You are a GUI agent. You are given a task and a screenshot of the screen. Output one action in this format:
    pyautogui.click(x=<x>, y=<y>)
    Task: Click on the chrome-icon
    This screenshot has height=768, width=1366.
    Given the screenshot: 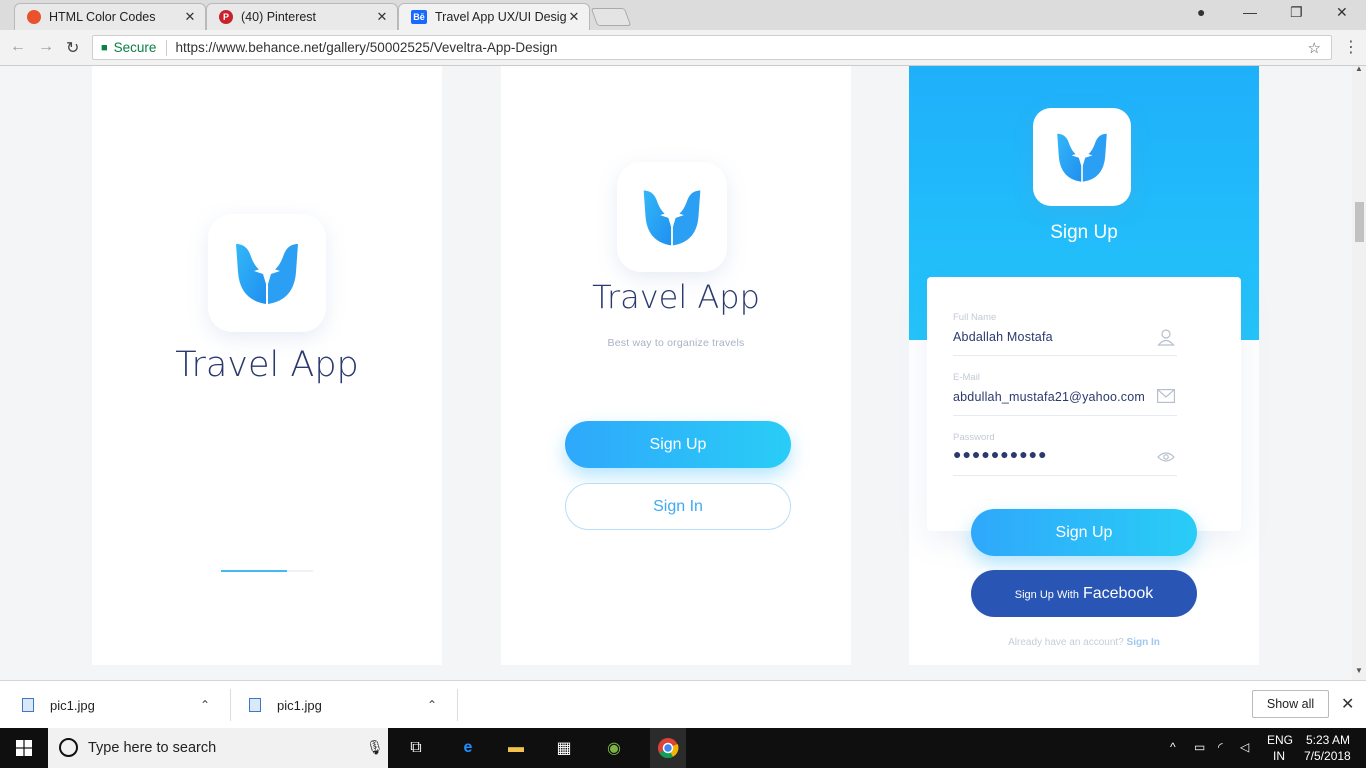 What is the action you would take?
    pyautogui.click(x=668, y=748)
    